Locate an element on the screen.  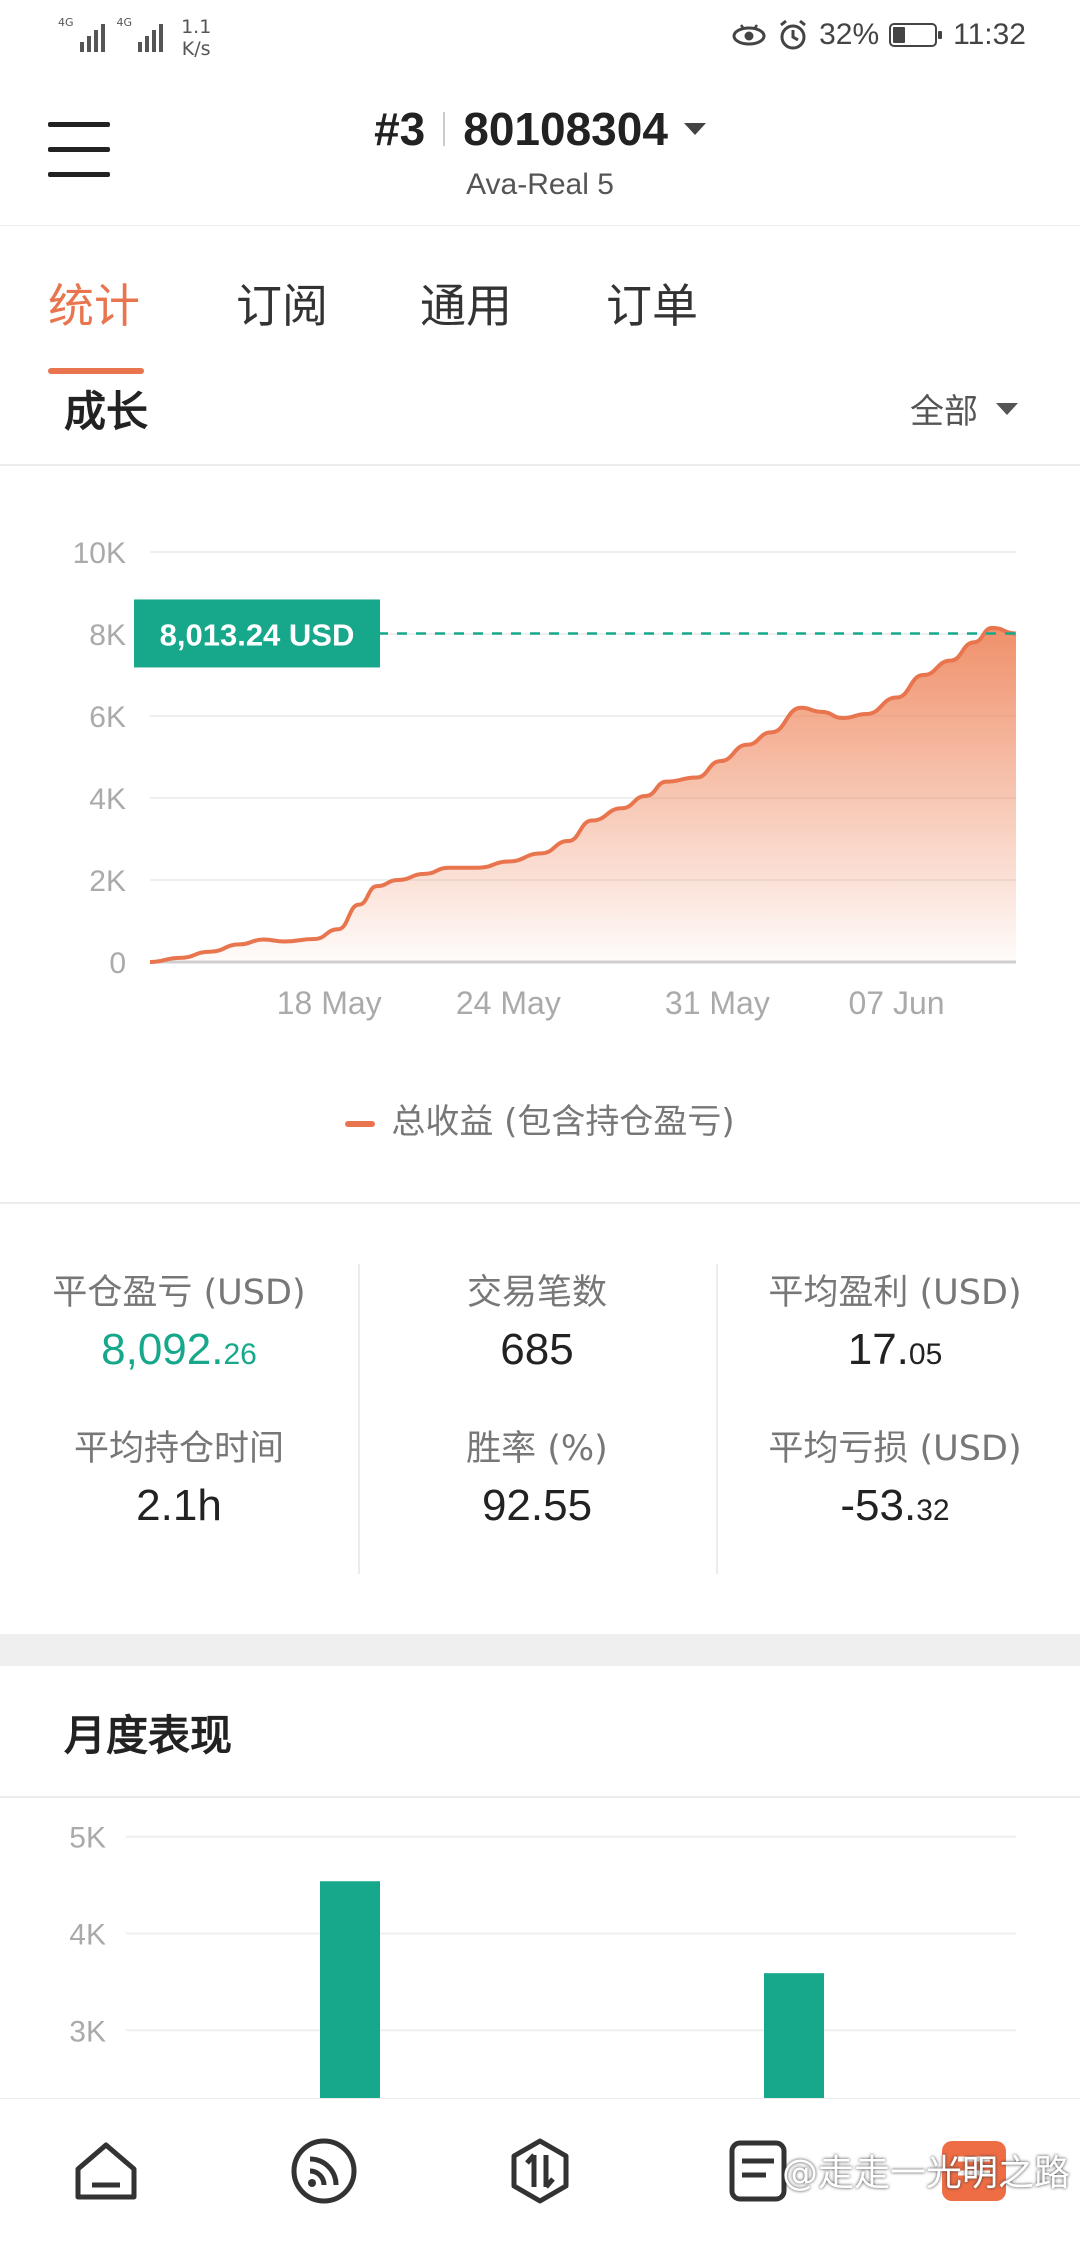
stats-column: 交易笔数 685 胜率 (%) 92.55 is located at coordinates (537, 1420).